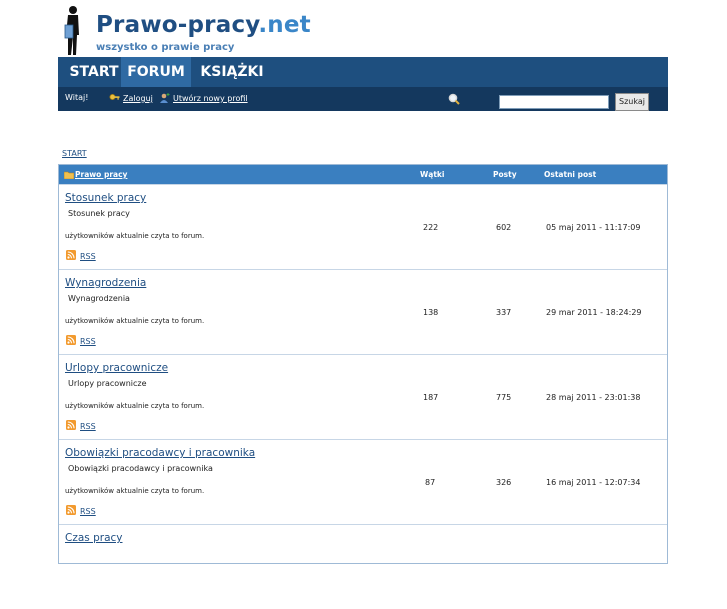  What do you see at coordinates (156, 72) in the screenshot?
I see `nav-item-forum: FORUM` at bounding box center [156, 72].